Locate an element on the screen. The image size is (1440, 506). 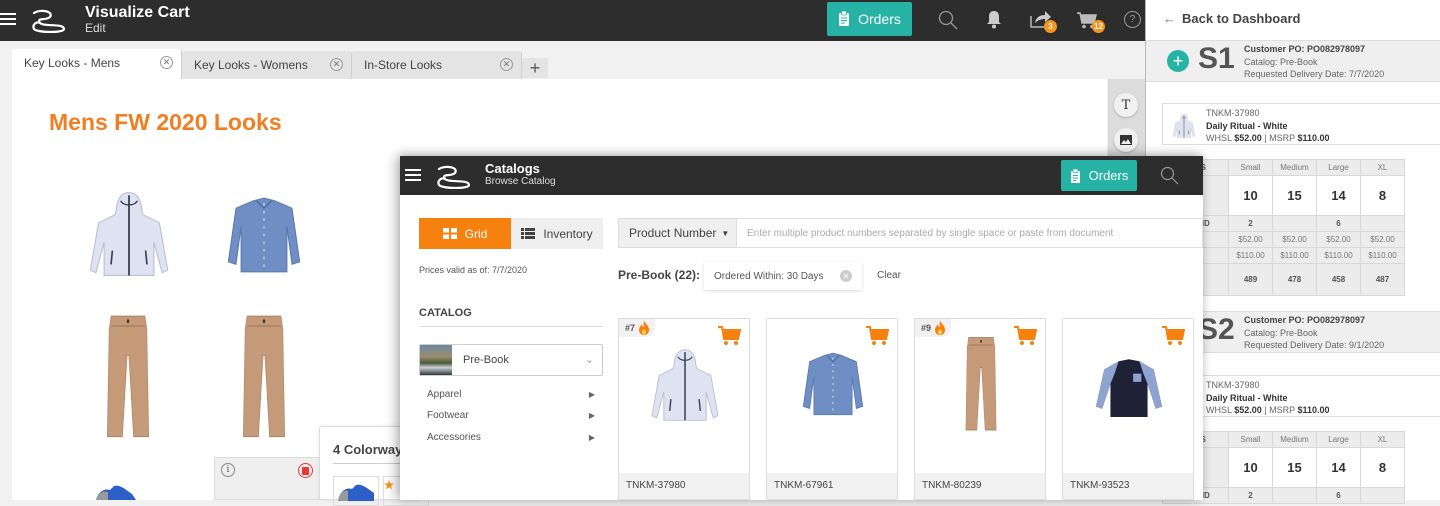
look-item-card: i is located at coordinates (269, 478).